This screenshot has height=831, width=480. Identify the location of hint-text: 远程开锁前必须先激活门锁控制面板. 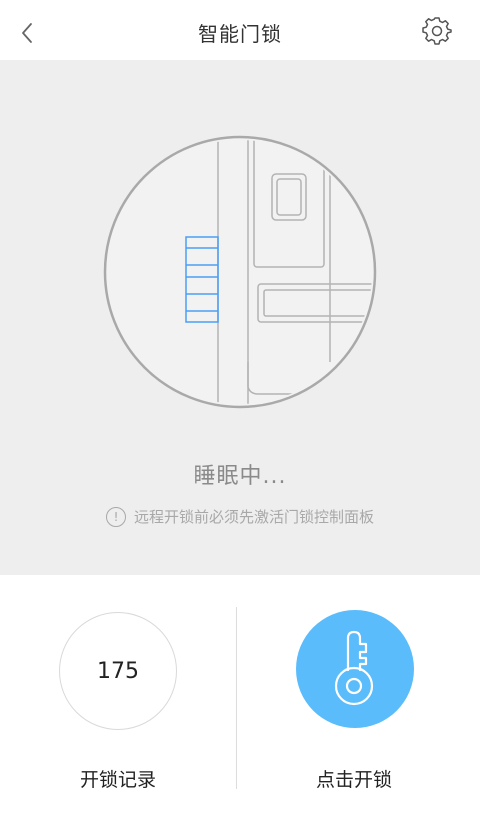
(253, 517).